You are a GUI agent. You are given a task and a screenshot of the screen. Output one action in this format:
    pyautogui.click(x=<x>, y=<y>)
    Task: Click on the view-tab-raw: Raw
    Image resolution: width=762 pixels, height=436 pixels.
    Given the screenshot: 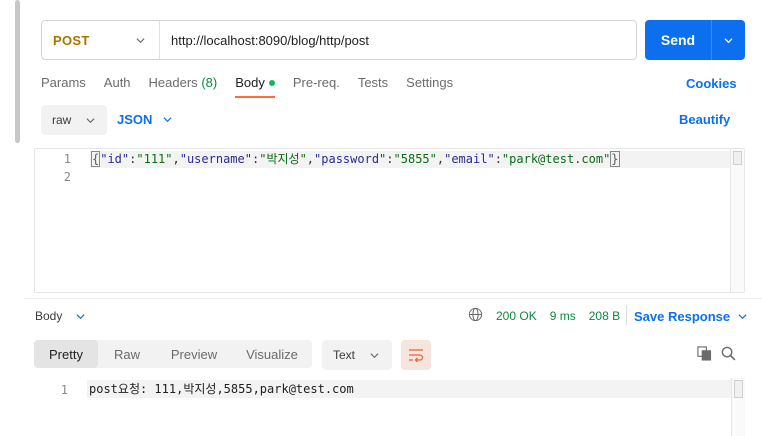 What is the action you would take?
    pyautogui.click(x=127, y=354)
    